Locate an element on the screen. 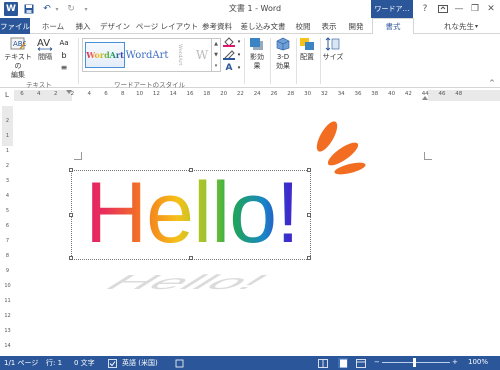  help-button: ? is located at coordinates (425, 9).